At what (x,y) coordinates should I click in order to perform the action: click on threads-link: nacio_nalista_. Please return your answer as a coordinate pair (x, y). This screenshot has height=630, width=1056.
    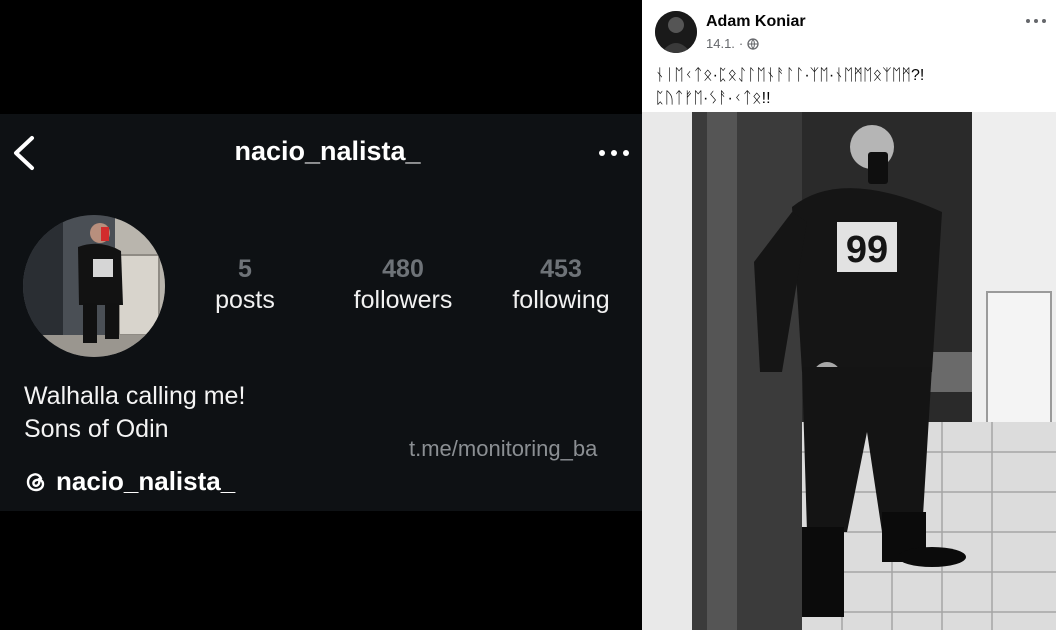
    Looking at the image, I should click on (129, 481).